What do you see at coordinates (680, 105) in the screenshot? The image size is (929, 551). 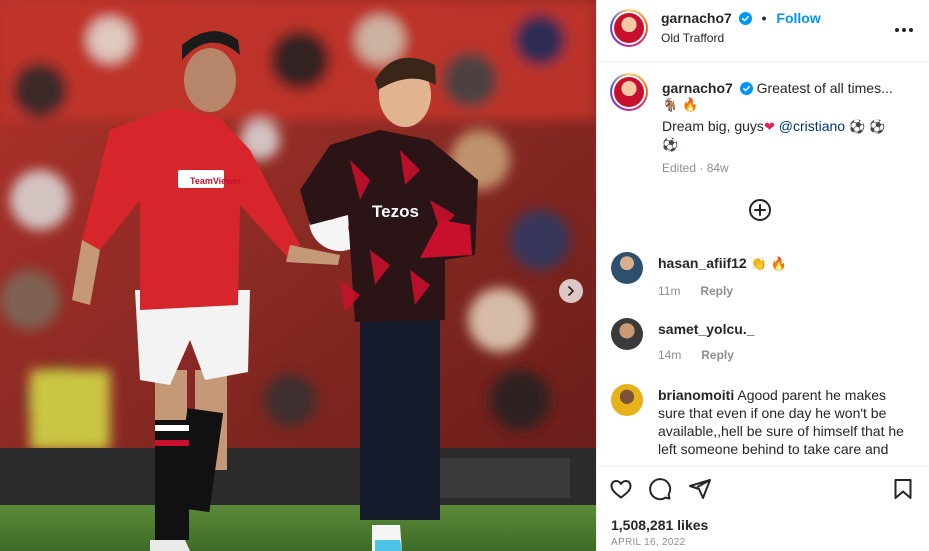 I see `caption-emojis: 🐐 🔥` at bounding box center [680, 105].